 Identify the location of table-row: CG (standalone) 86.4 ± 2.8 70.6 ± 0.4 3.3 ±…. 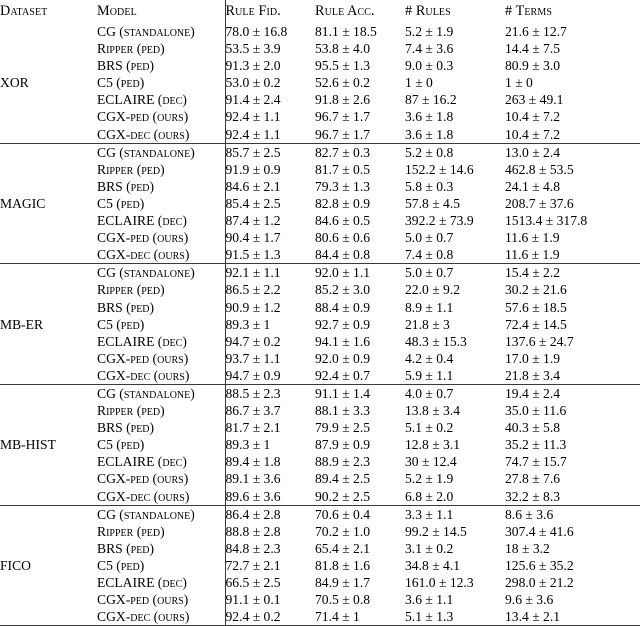
(320, 513).